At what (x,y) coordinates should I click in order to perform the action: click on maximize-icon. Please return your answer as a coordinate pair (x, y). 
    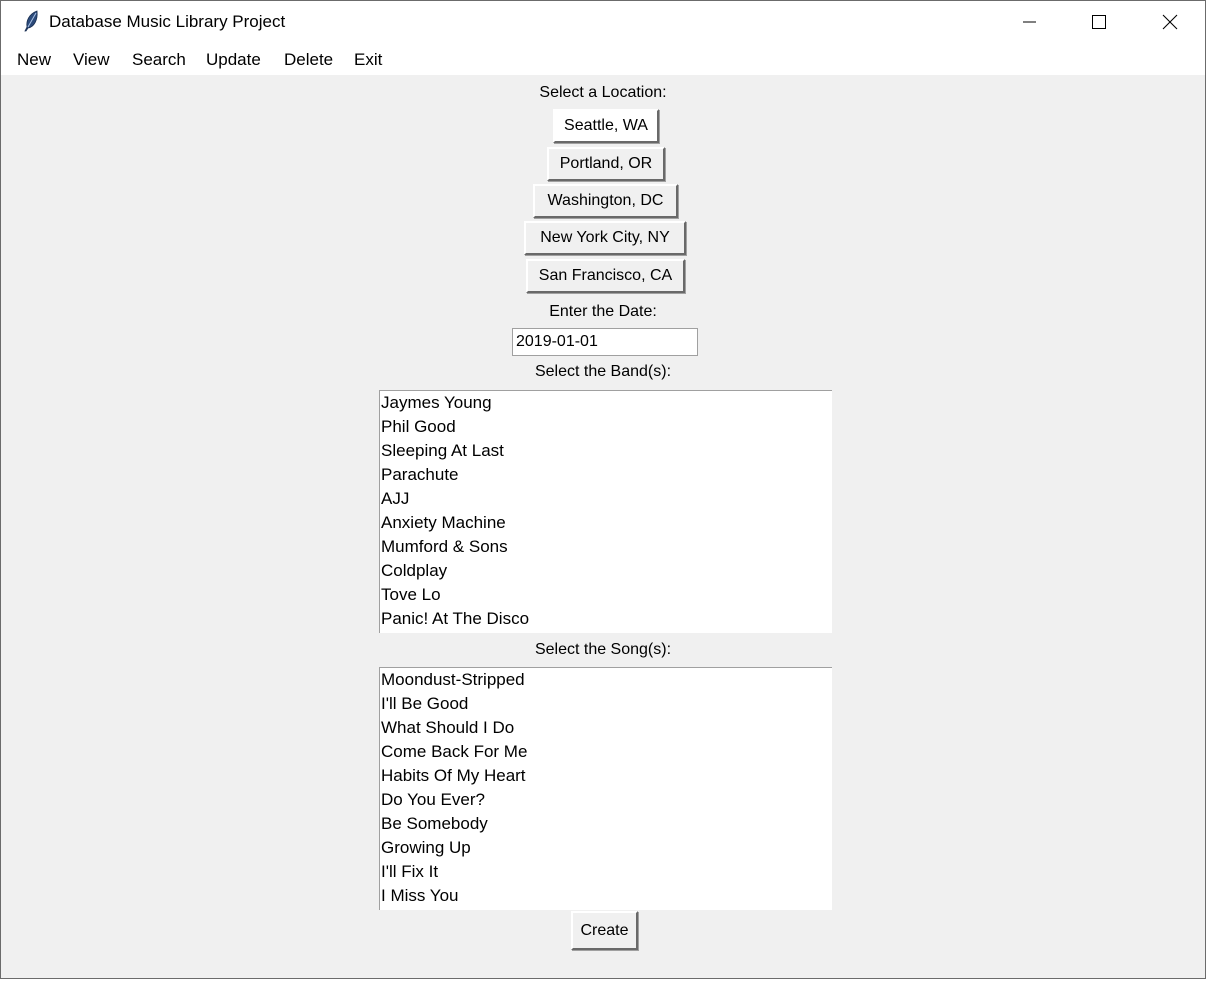
    Looking at the image, I should click on (1099, 22).